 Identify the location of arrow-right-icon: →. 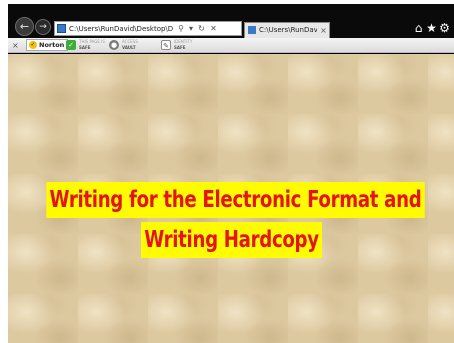
(43, 27).